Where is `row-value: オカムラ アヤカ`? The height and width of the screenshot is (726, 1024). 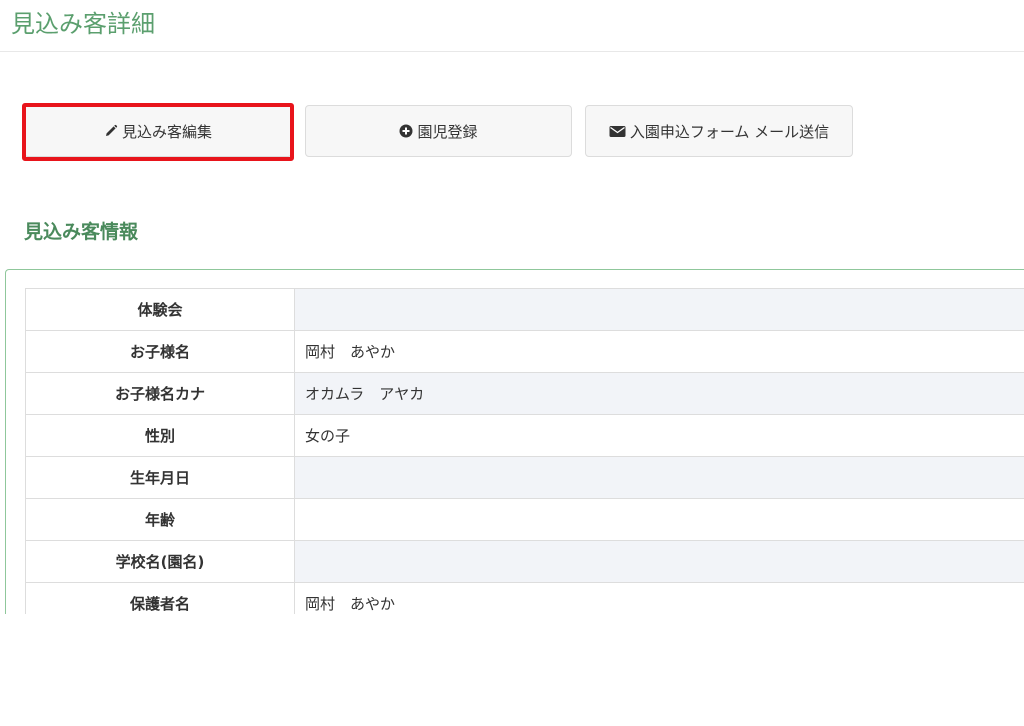 row-value: オカムラ アヤカ is located at coordinates (659, 393).